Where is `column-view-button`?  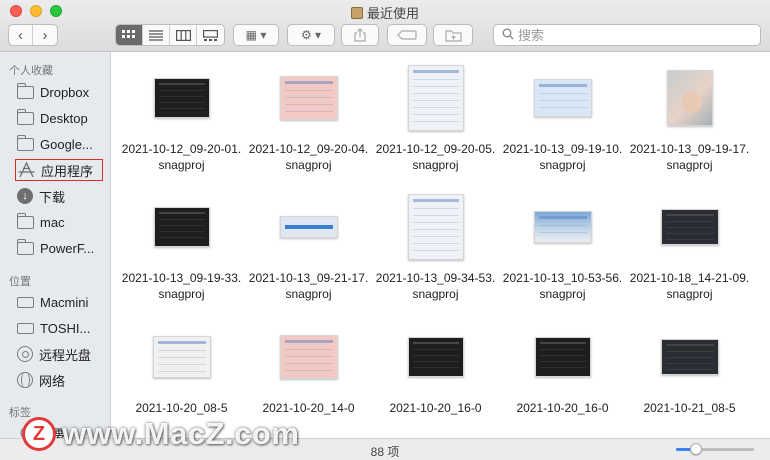 column-view-button is located at coordinates (183, 35).